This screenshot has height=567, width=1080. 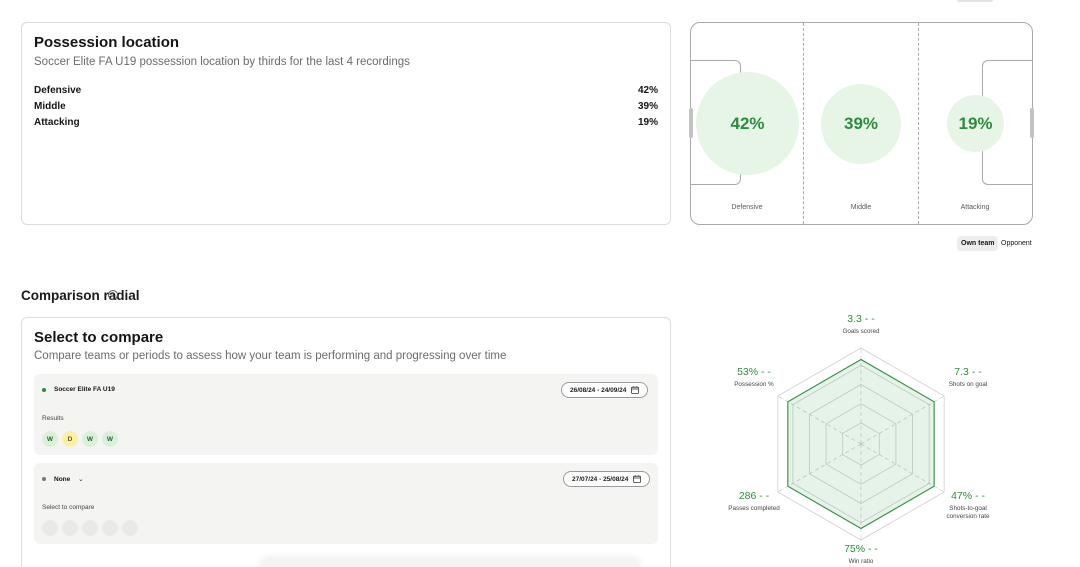 I want to click on date-range-picker: 27/07/24 - 25/08/24, so click(x=607, y=479).